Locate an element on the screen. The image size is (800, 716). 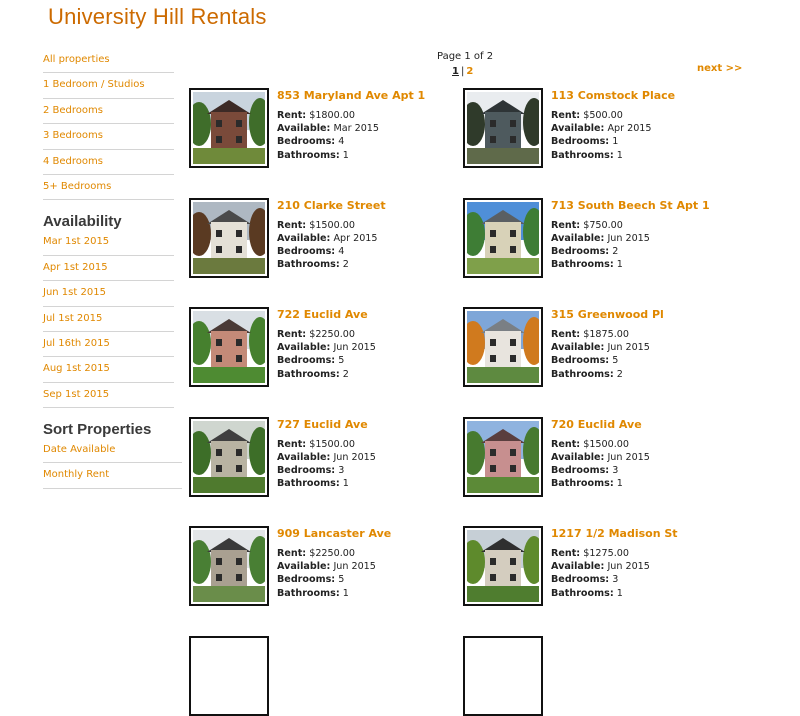
listing-title: 713 South Beech St Apt 1 is located at coordinates (630, 205).